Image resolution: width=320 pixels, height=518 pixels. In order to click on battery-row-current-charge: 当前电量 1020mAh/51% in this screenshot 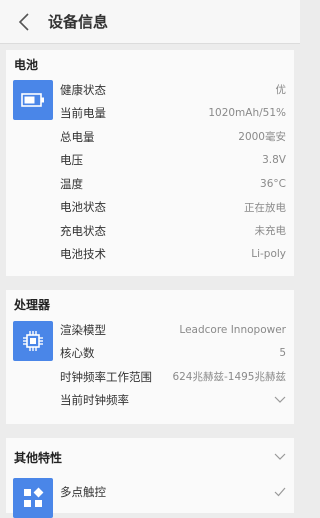, I will do `click(173, 113)`.